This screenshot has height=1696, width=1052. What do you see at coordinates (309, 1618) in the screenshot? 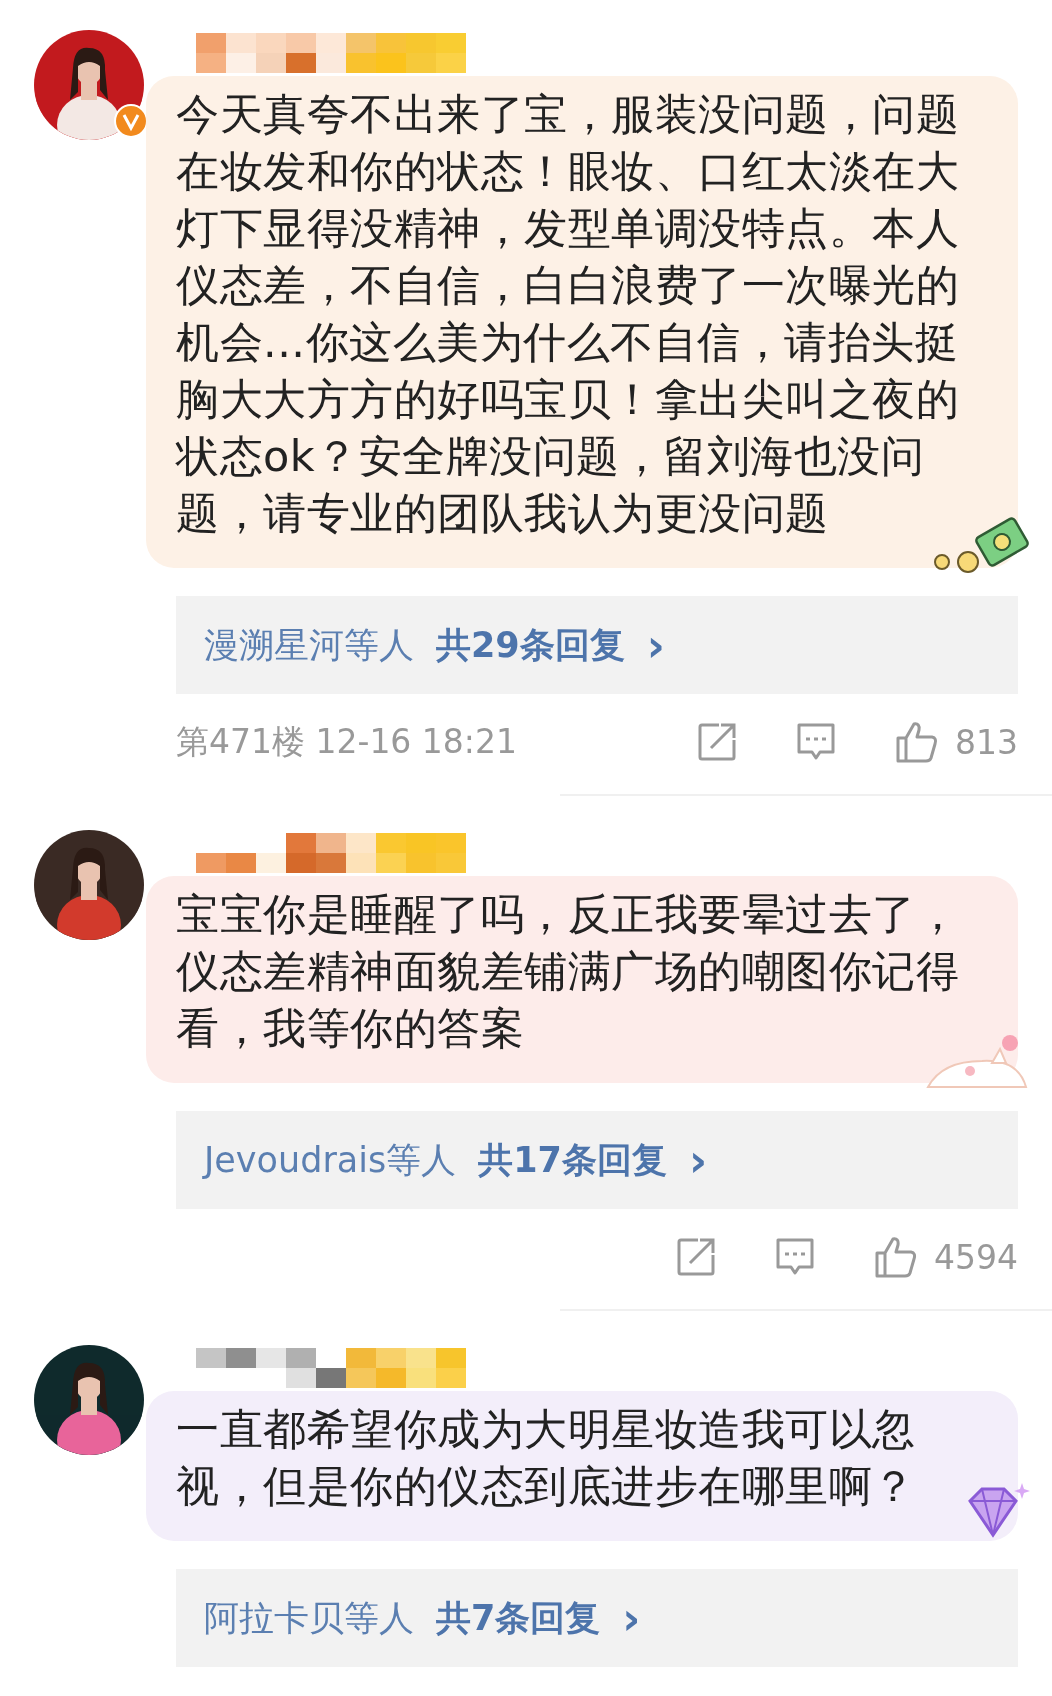
I see `replier-names: 阿拉卡贝等人` at bounding box center [309, 1618].